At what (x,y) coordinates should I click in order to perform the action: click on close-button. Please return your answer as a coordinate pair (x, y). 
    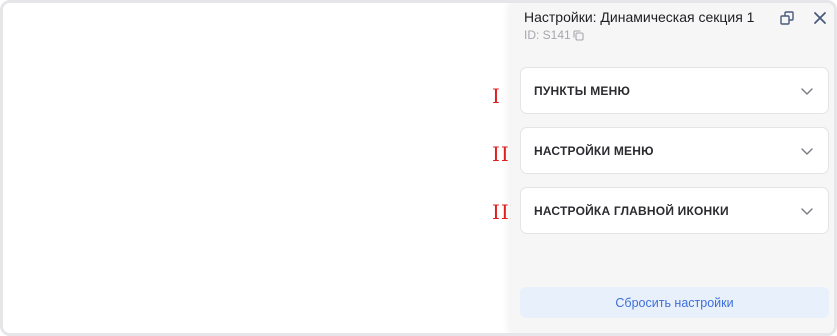
    Looking at the image, I should click on (820, 18).